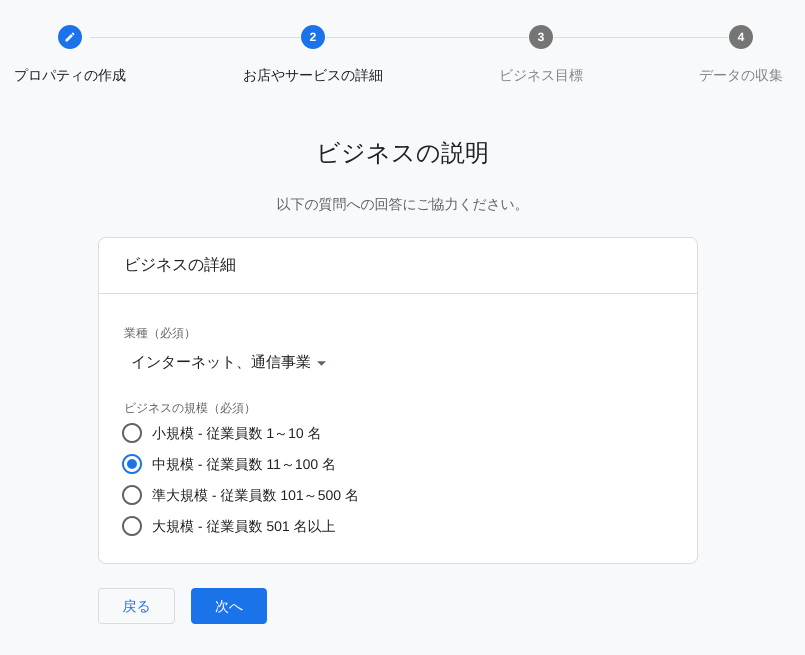 This screenshot has height=655, width=805. Describe the element at coordinates (160, 333) in the screenshot. I see `field-label: 業種（必須）` at that location.